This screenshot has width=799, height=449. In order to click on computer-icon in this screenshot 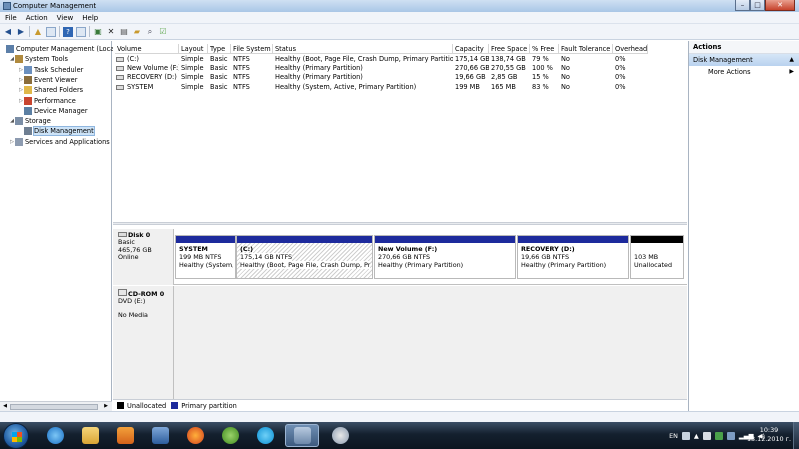, I will do `click(10, 49)`.